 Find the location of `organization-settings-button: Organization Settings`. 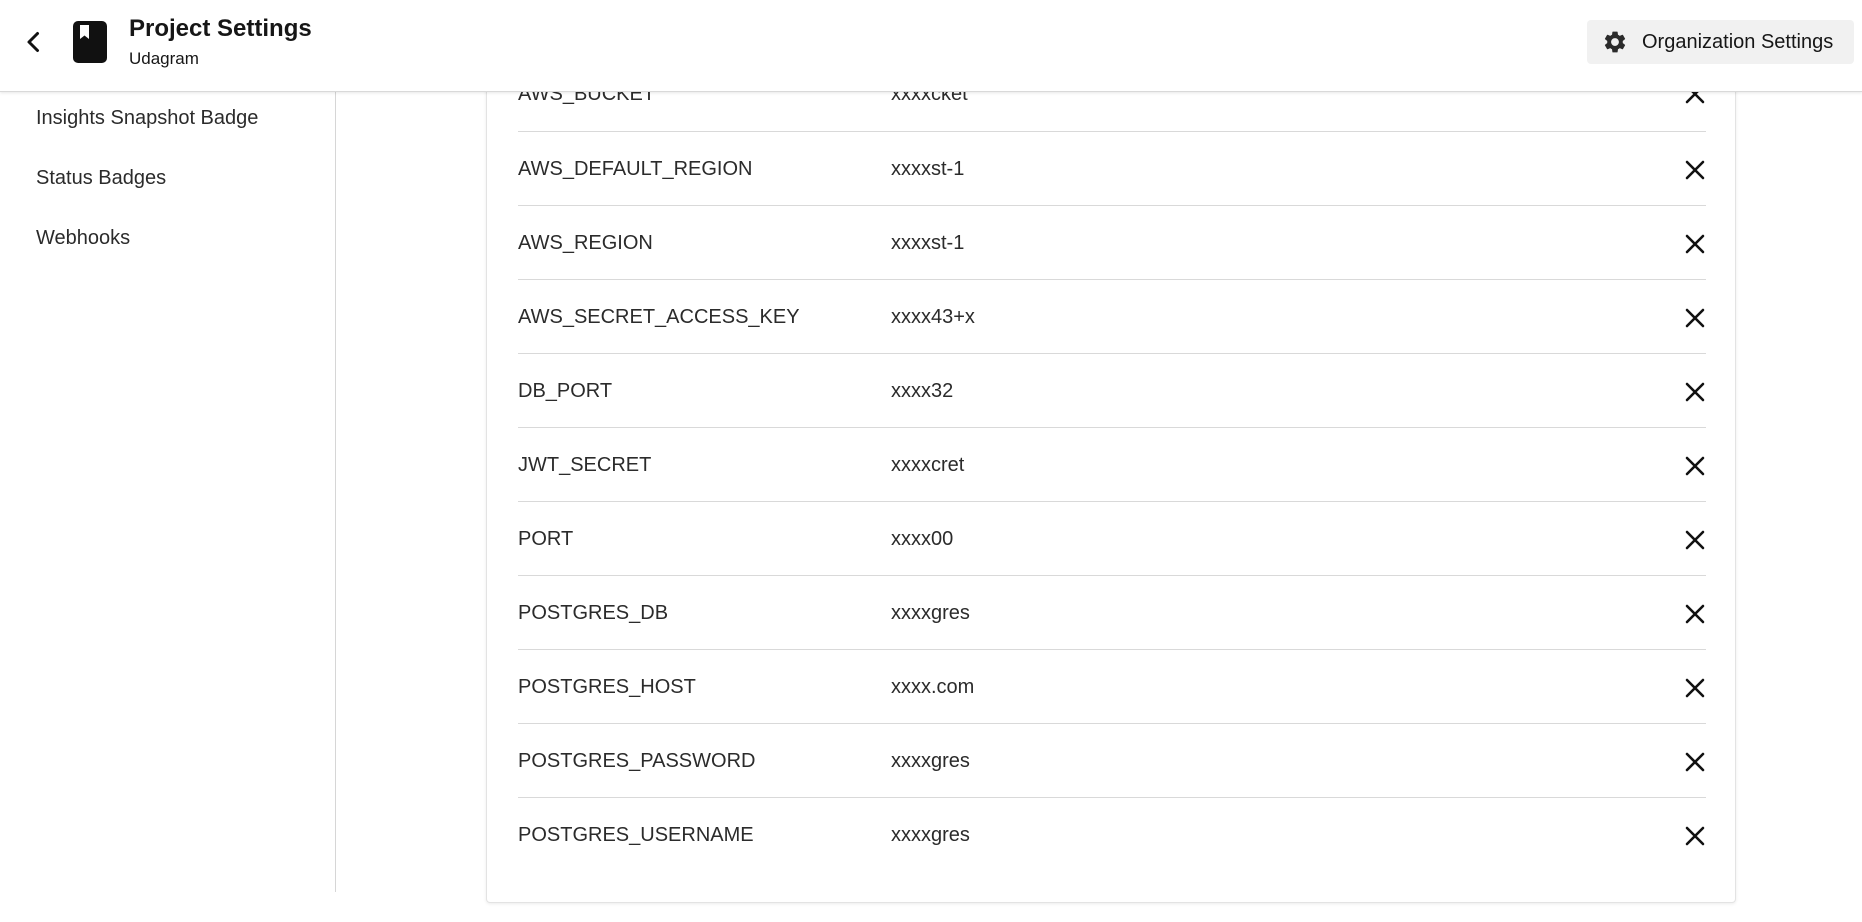

organization-settings-button: Organization Settings is located at coordinates (1720, 42).